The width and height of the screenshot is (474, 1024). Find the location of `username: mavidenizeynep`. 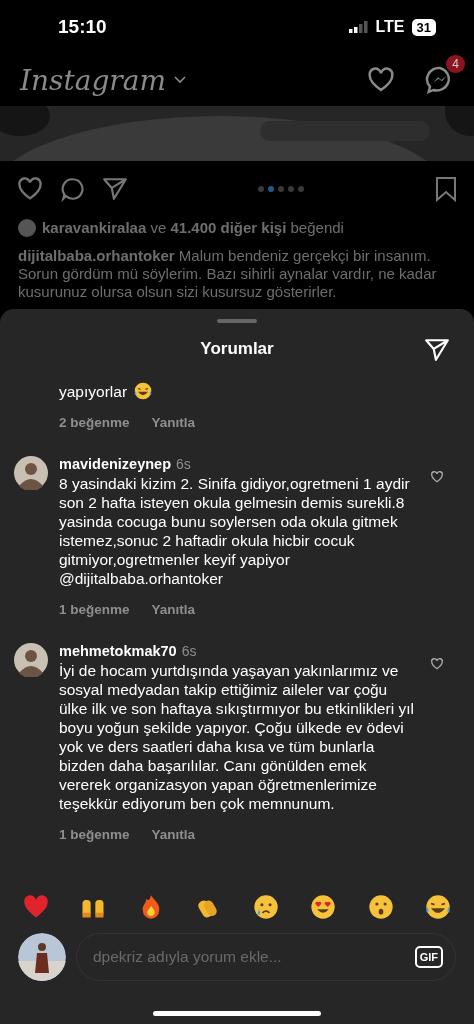

username: mavidenizeynep is located at coordinates (115, 464).